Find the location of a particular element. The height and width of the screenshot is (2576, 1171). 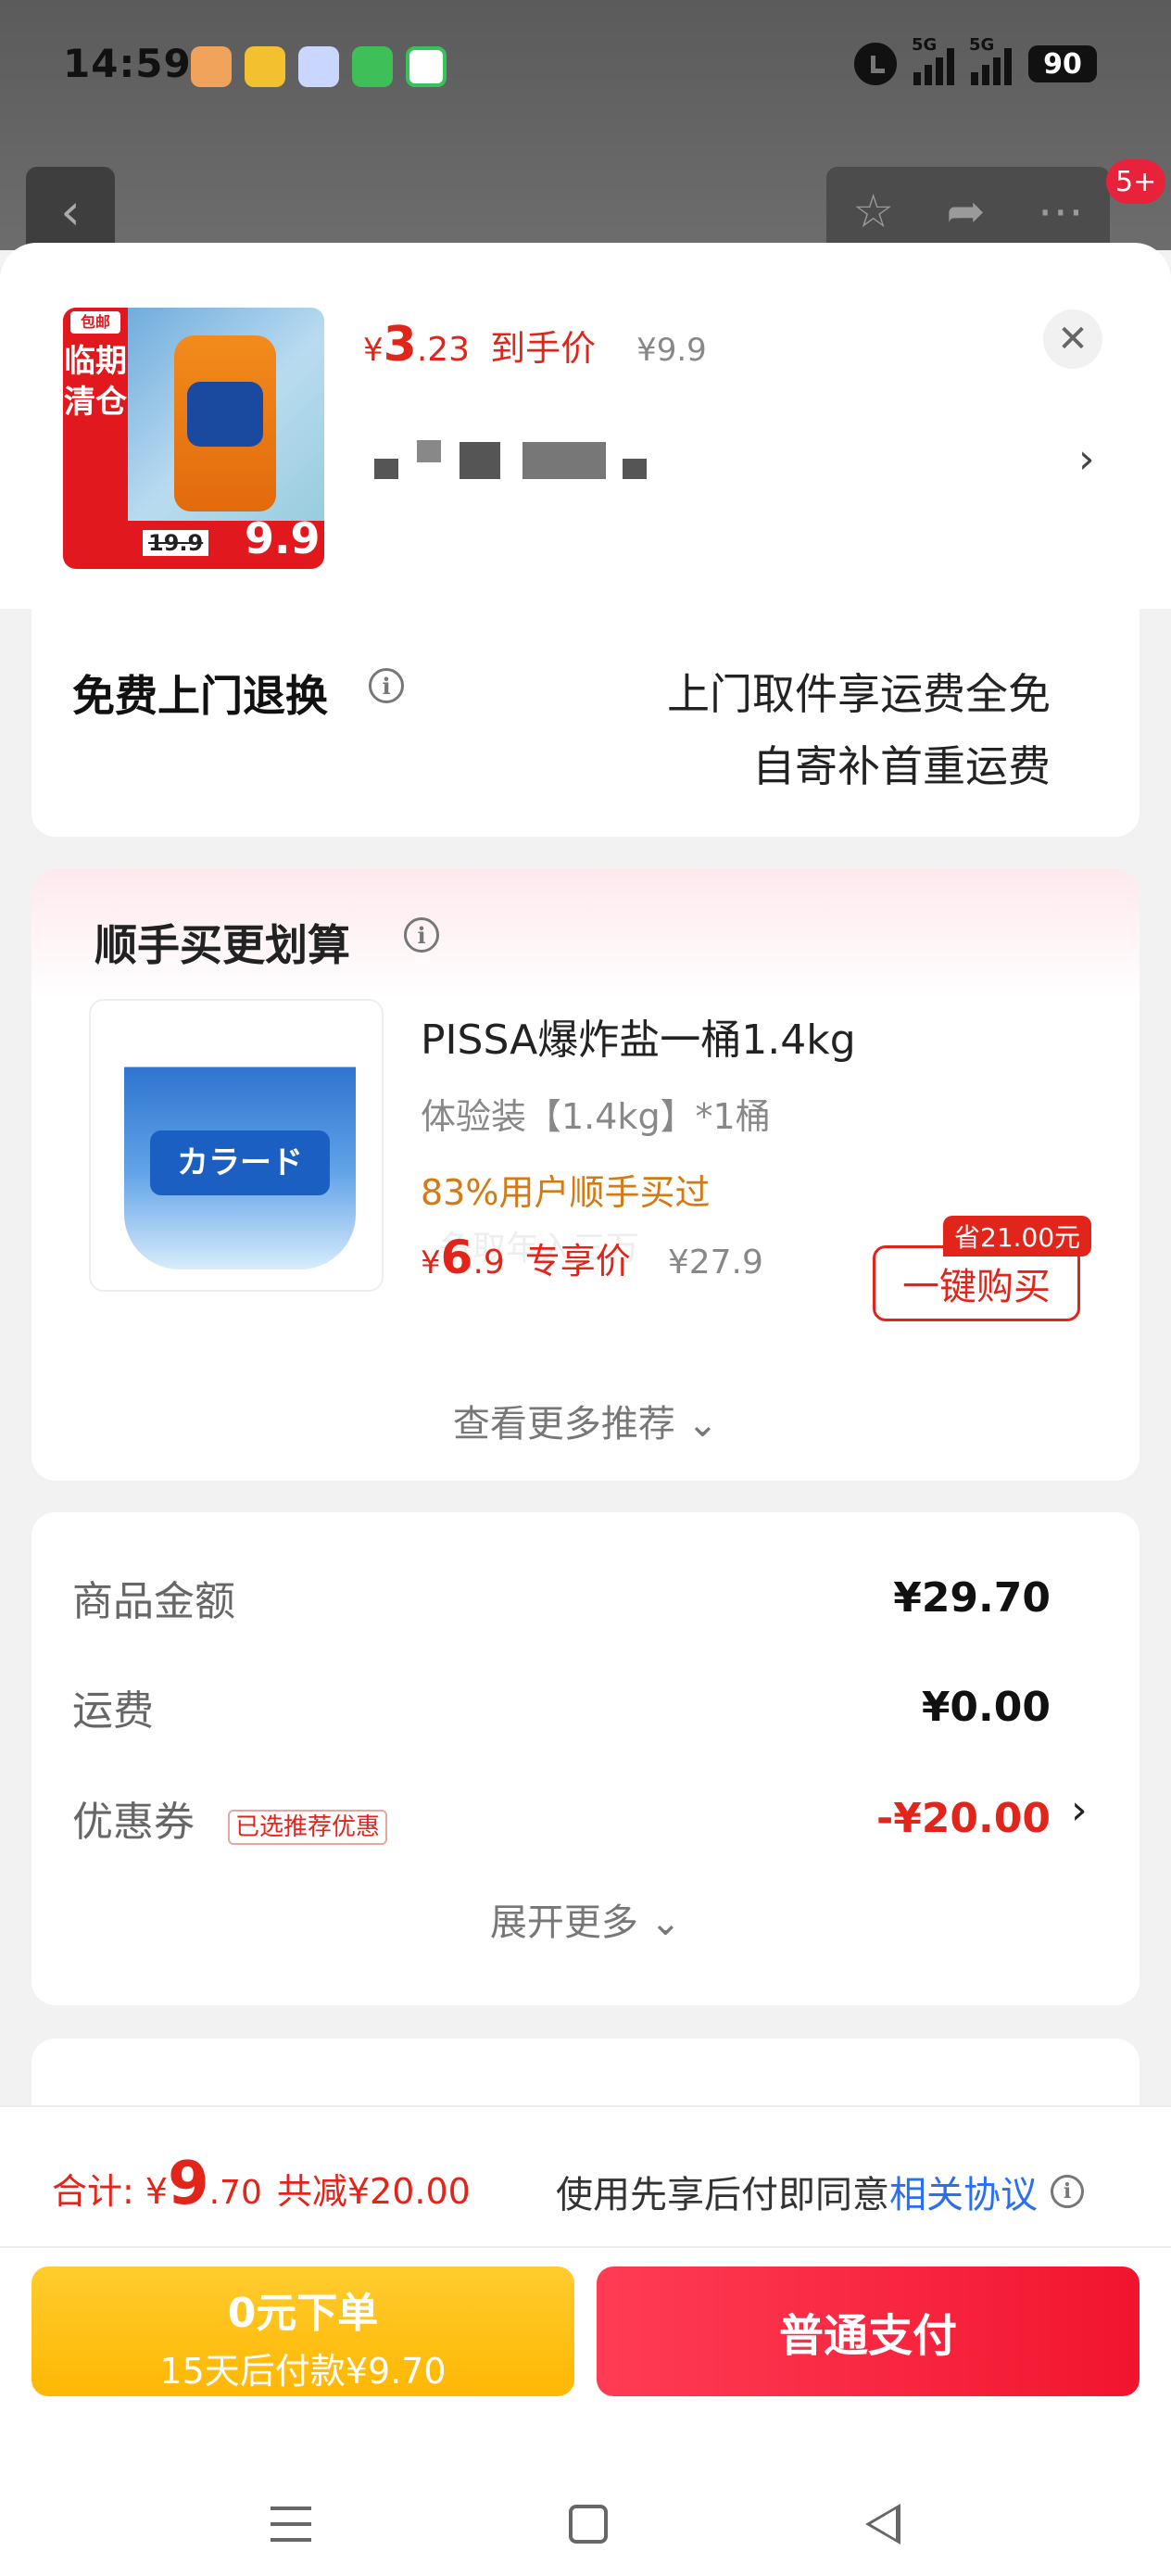

tub-label: カラード is located at coordinates (240, 1162).